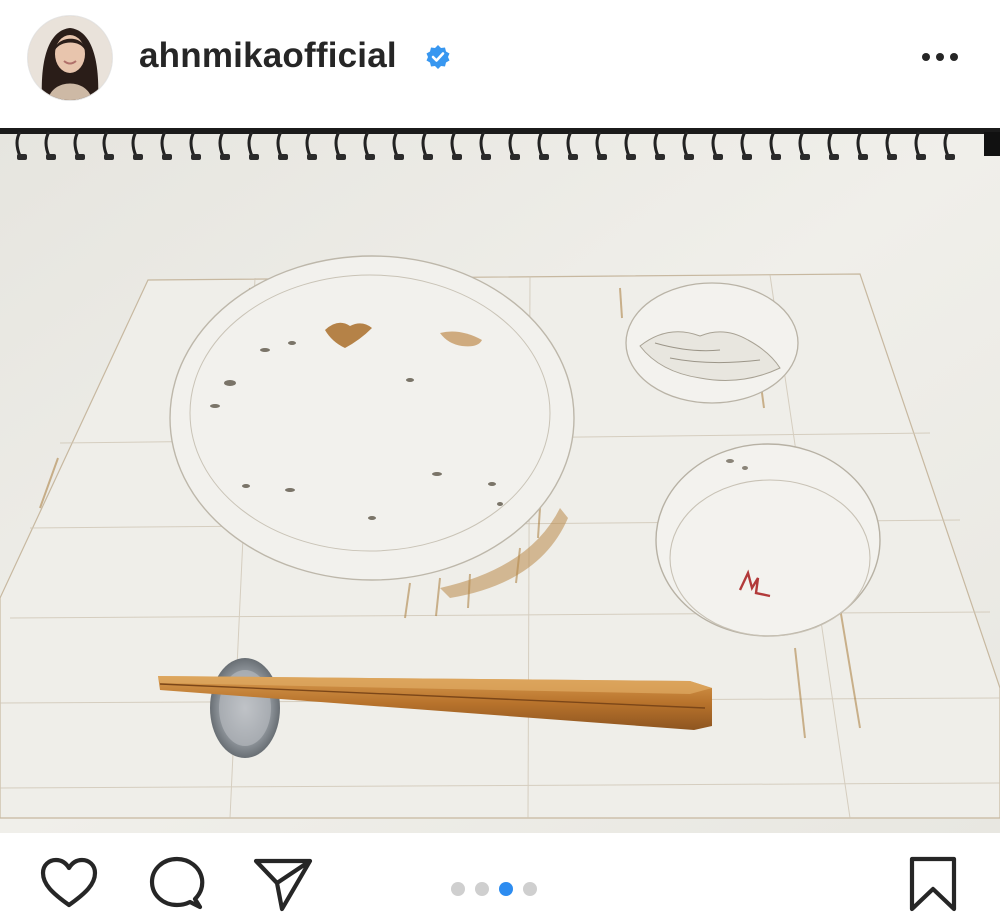  Describe the element at coordinates (494, 890) in the screenshot. I see `carousel-indicator` at that location.